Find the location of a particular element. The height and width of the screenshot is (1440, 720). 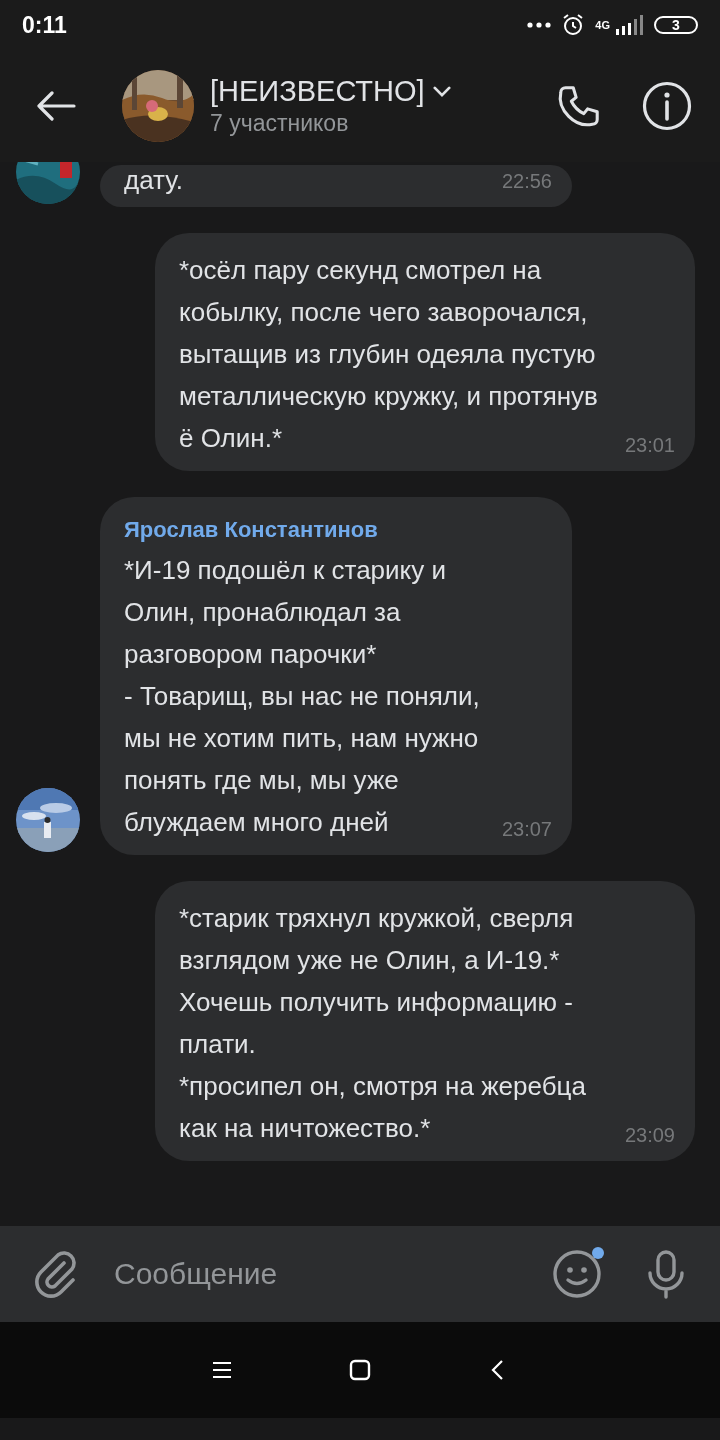

menu-button is located at coordinates (222, 1370).